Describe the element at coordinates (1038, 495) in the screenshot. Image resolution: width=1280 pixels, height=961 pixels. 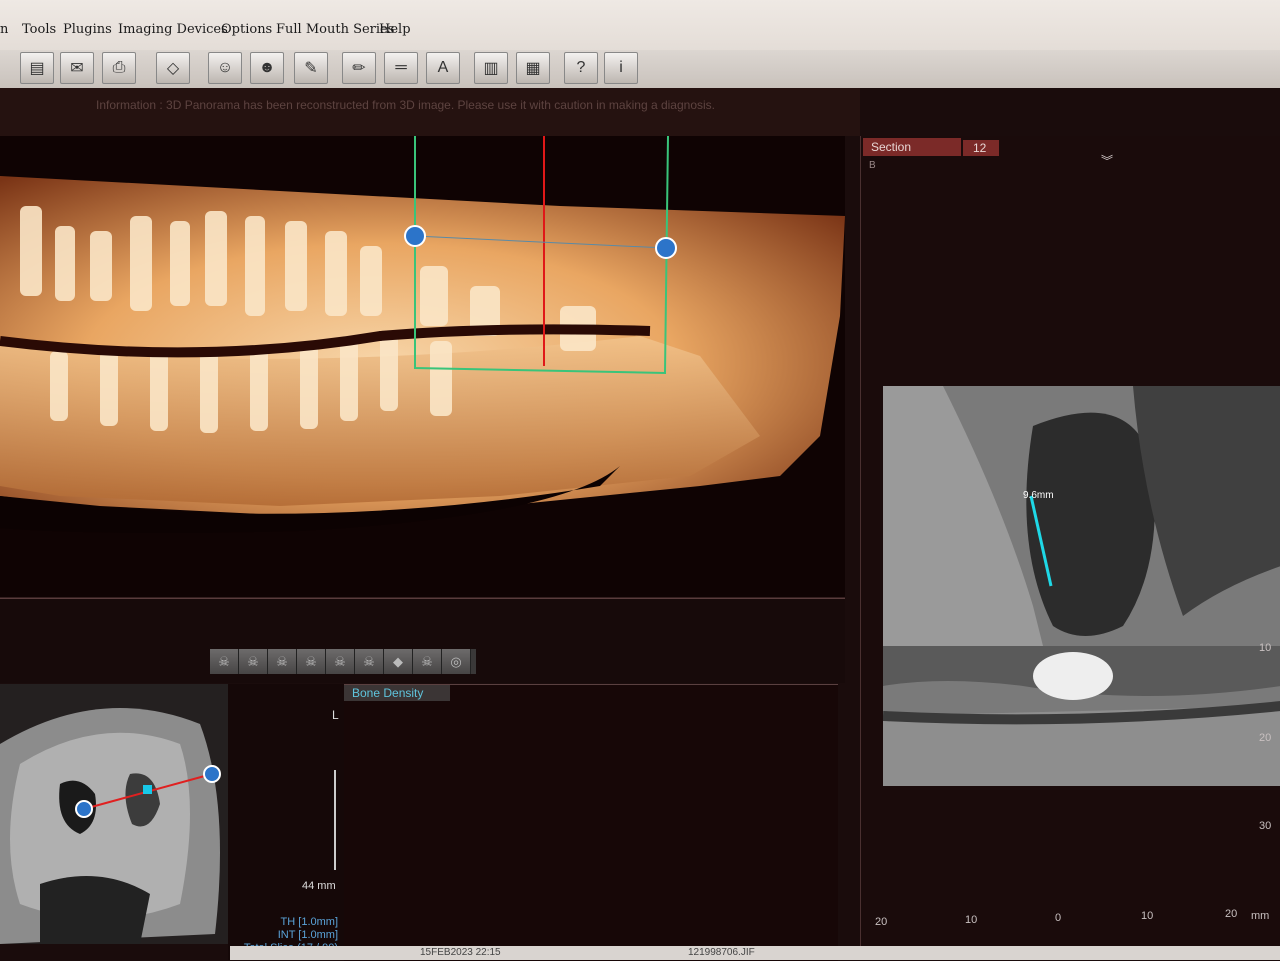
I see `measurement-label: 9.6mm` at that location.